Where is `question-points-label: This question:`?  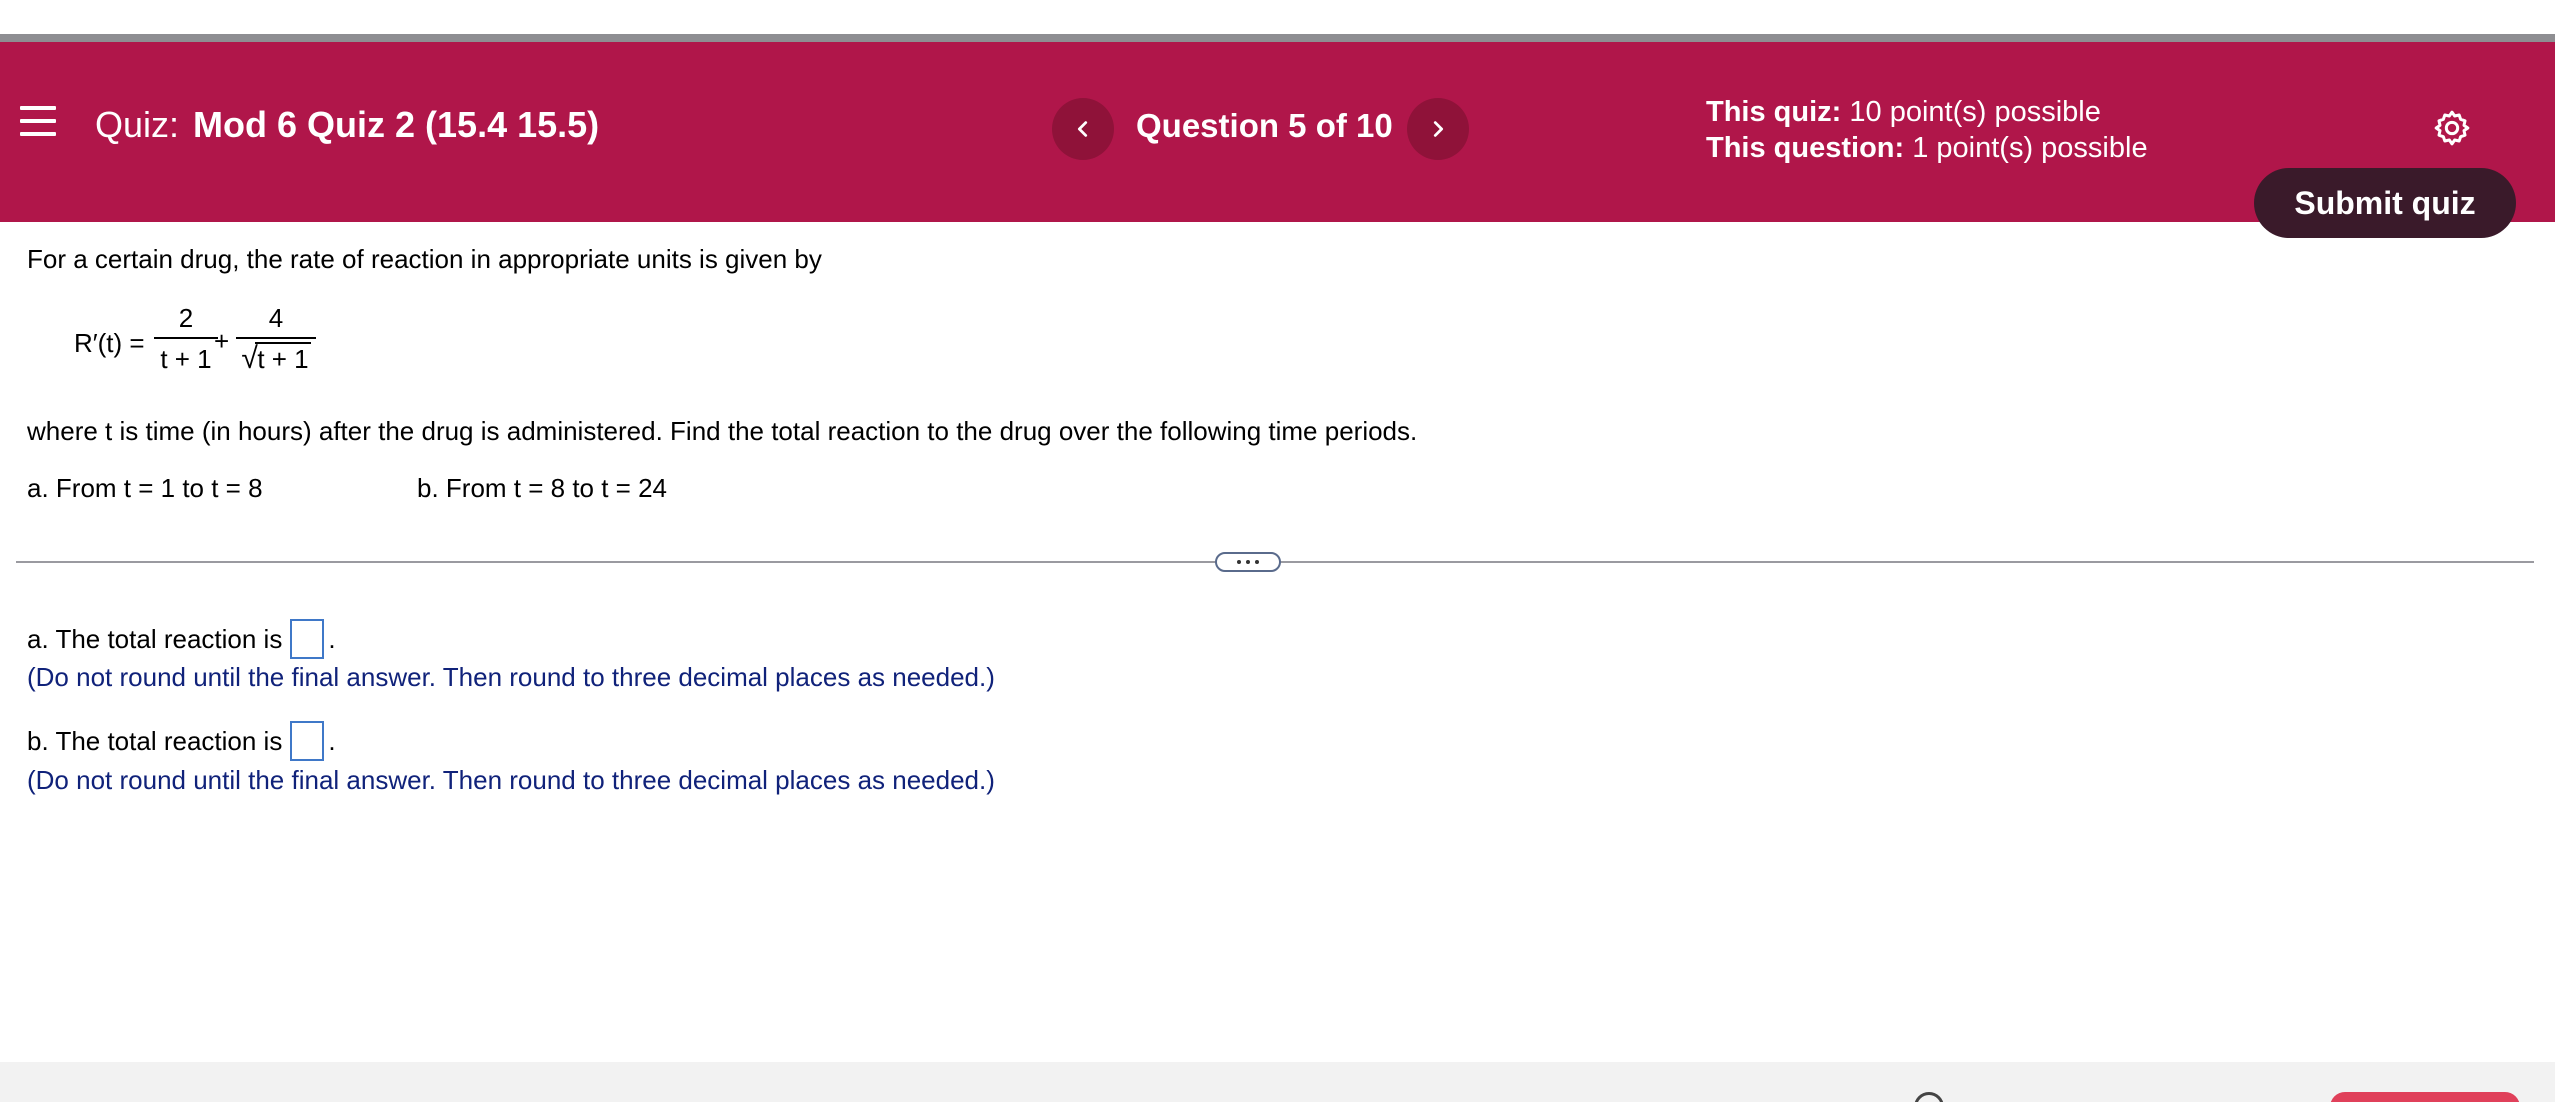 question-points-label: This question: is located at coordinates (1805, 148).